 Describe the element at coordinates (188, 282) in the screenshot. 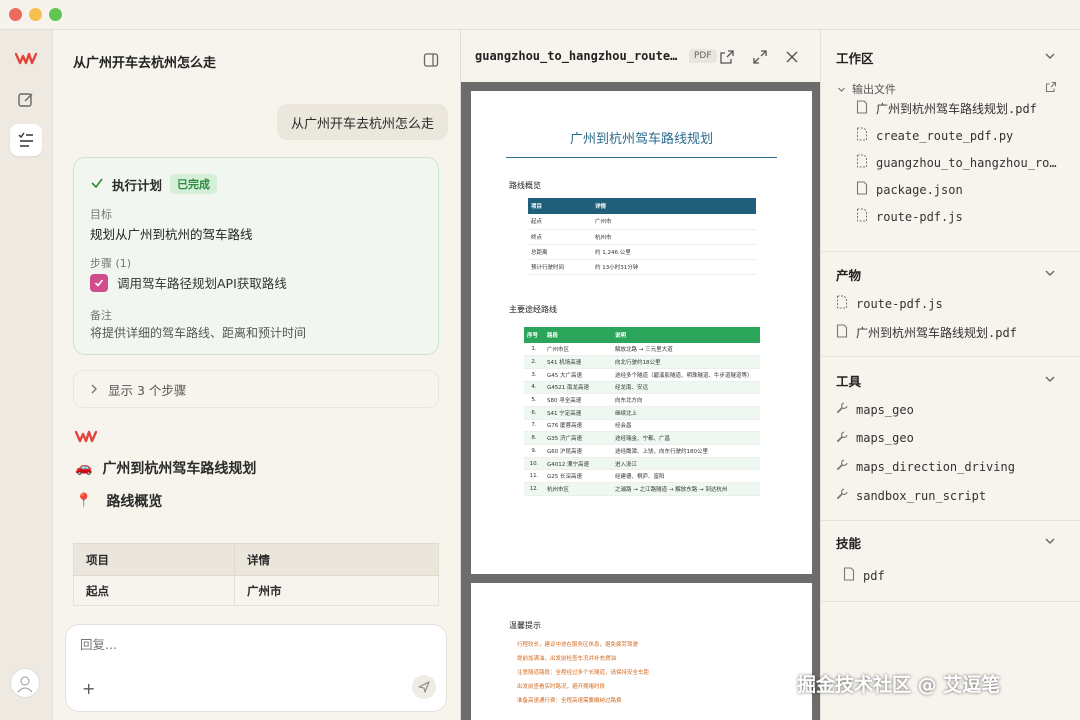

I see `plan-step: 调用驾车路径规划API获取路线` at that location.